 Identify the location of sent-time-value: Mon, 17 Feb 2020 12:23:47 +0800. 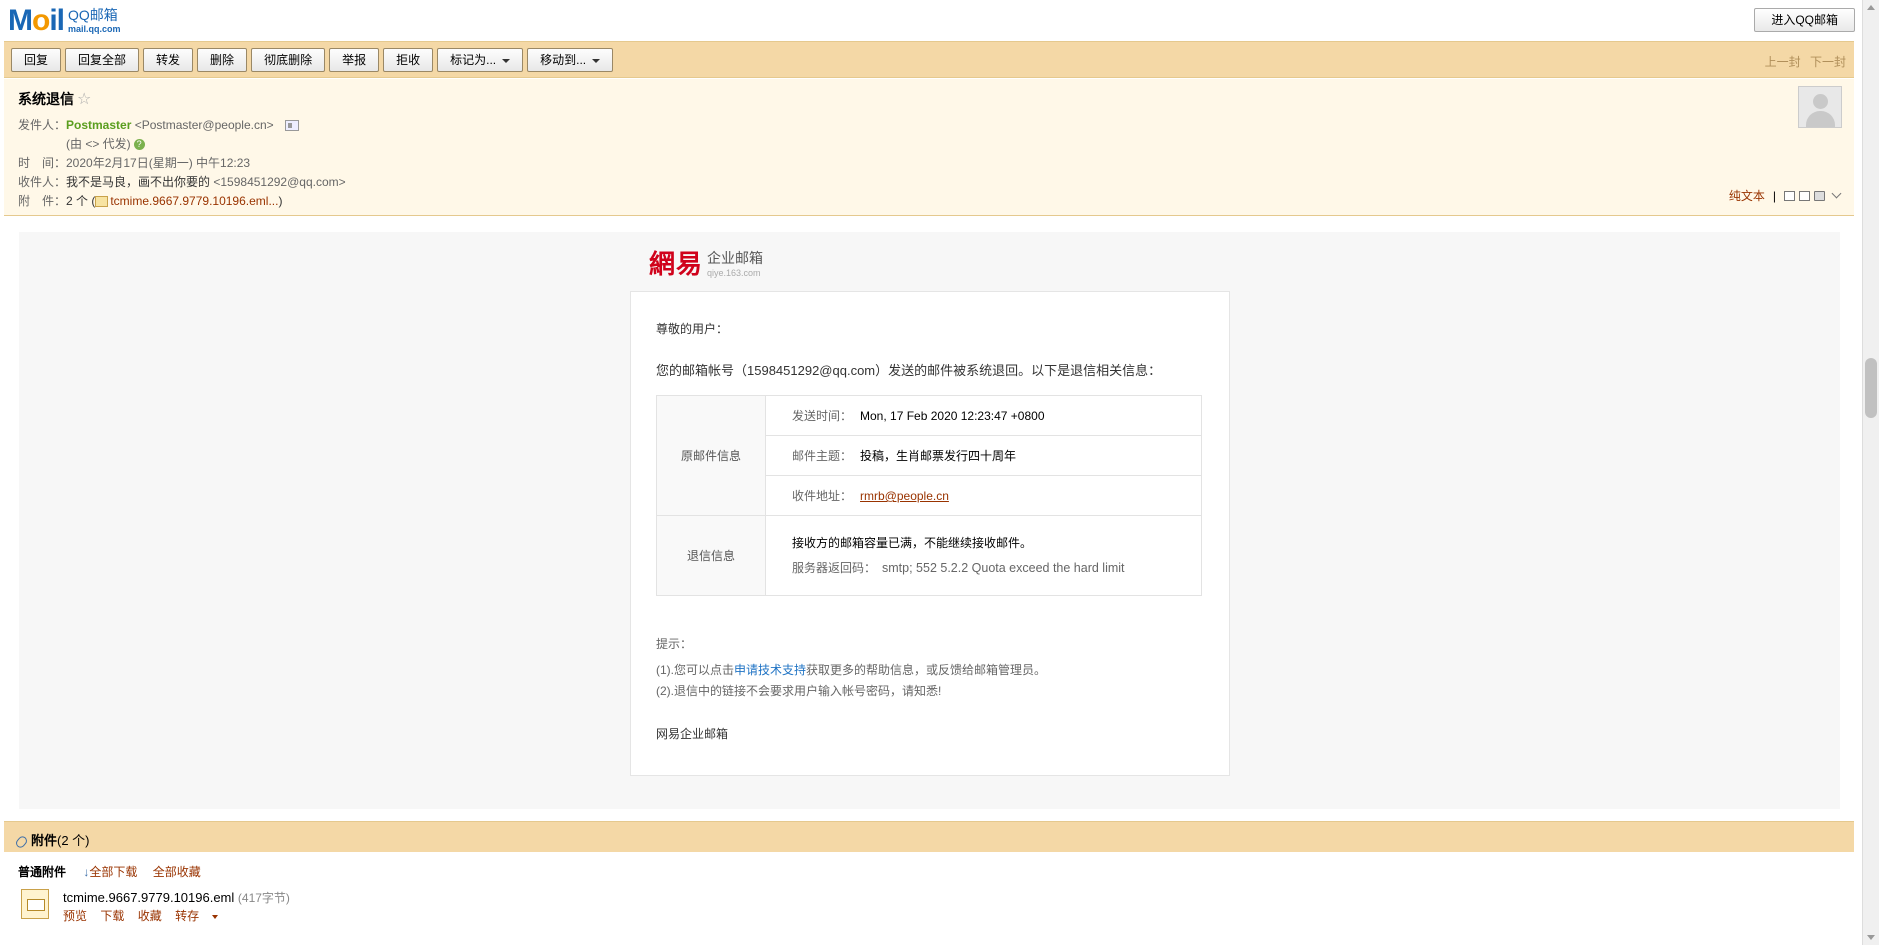
(952, 416).